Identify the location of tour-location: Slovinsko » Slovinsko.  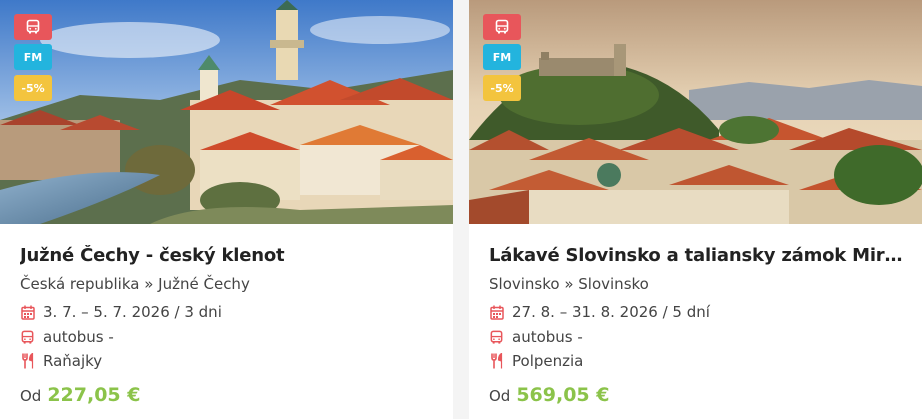
(569, 284).